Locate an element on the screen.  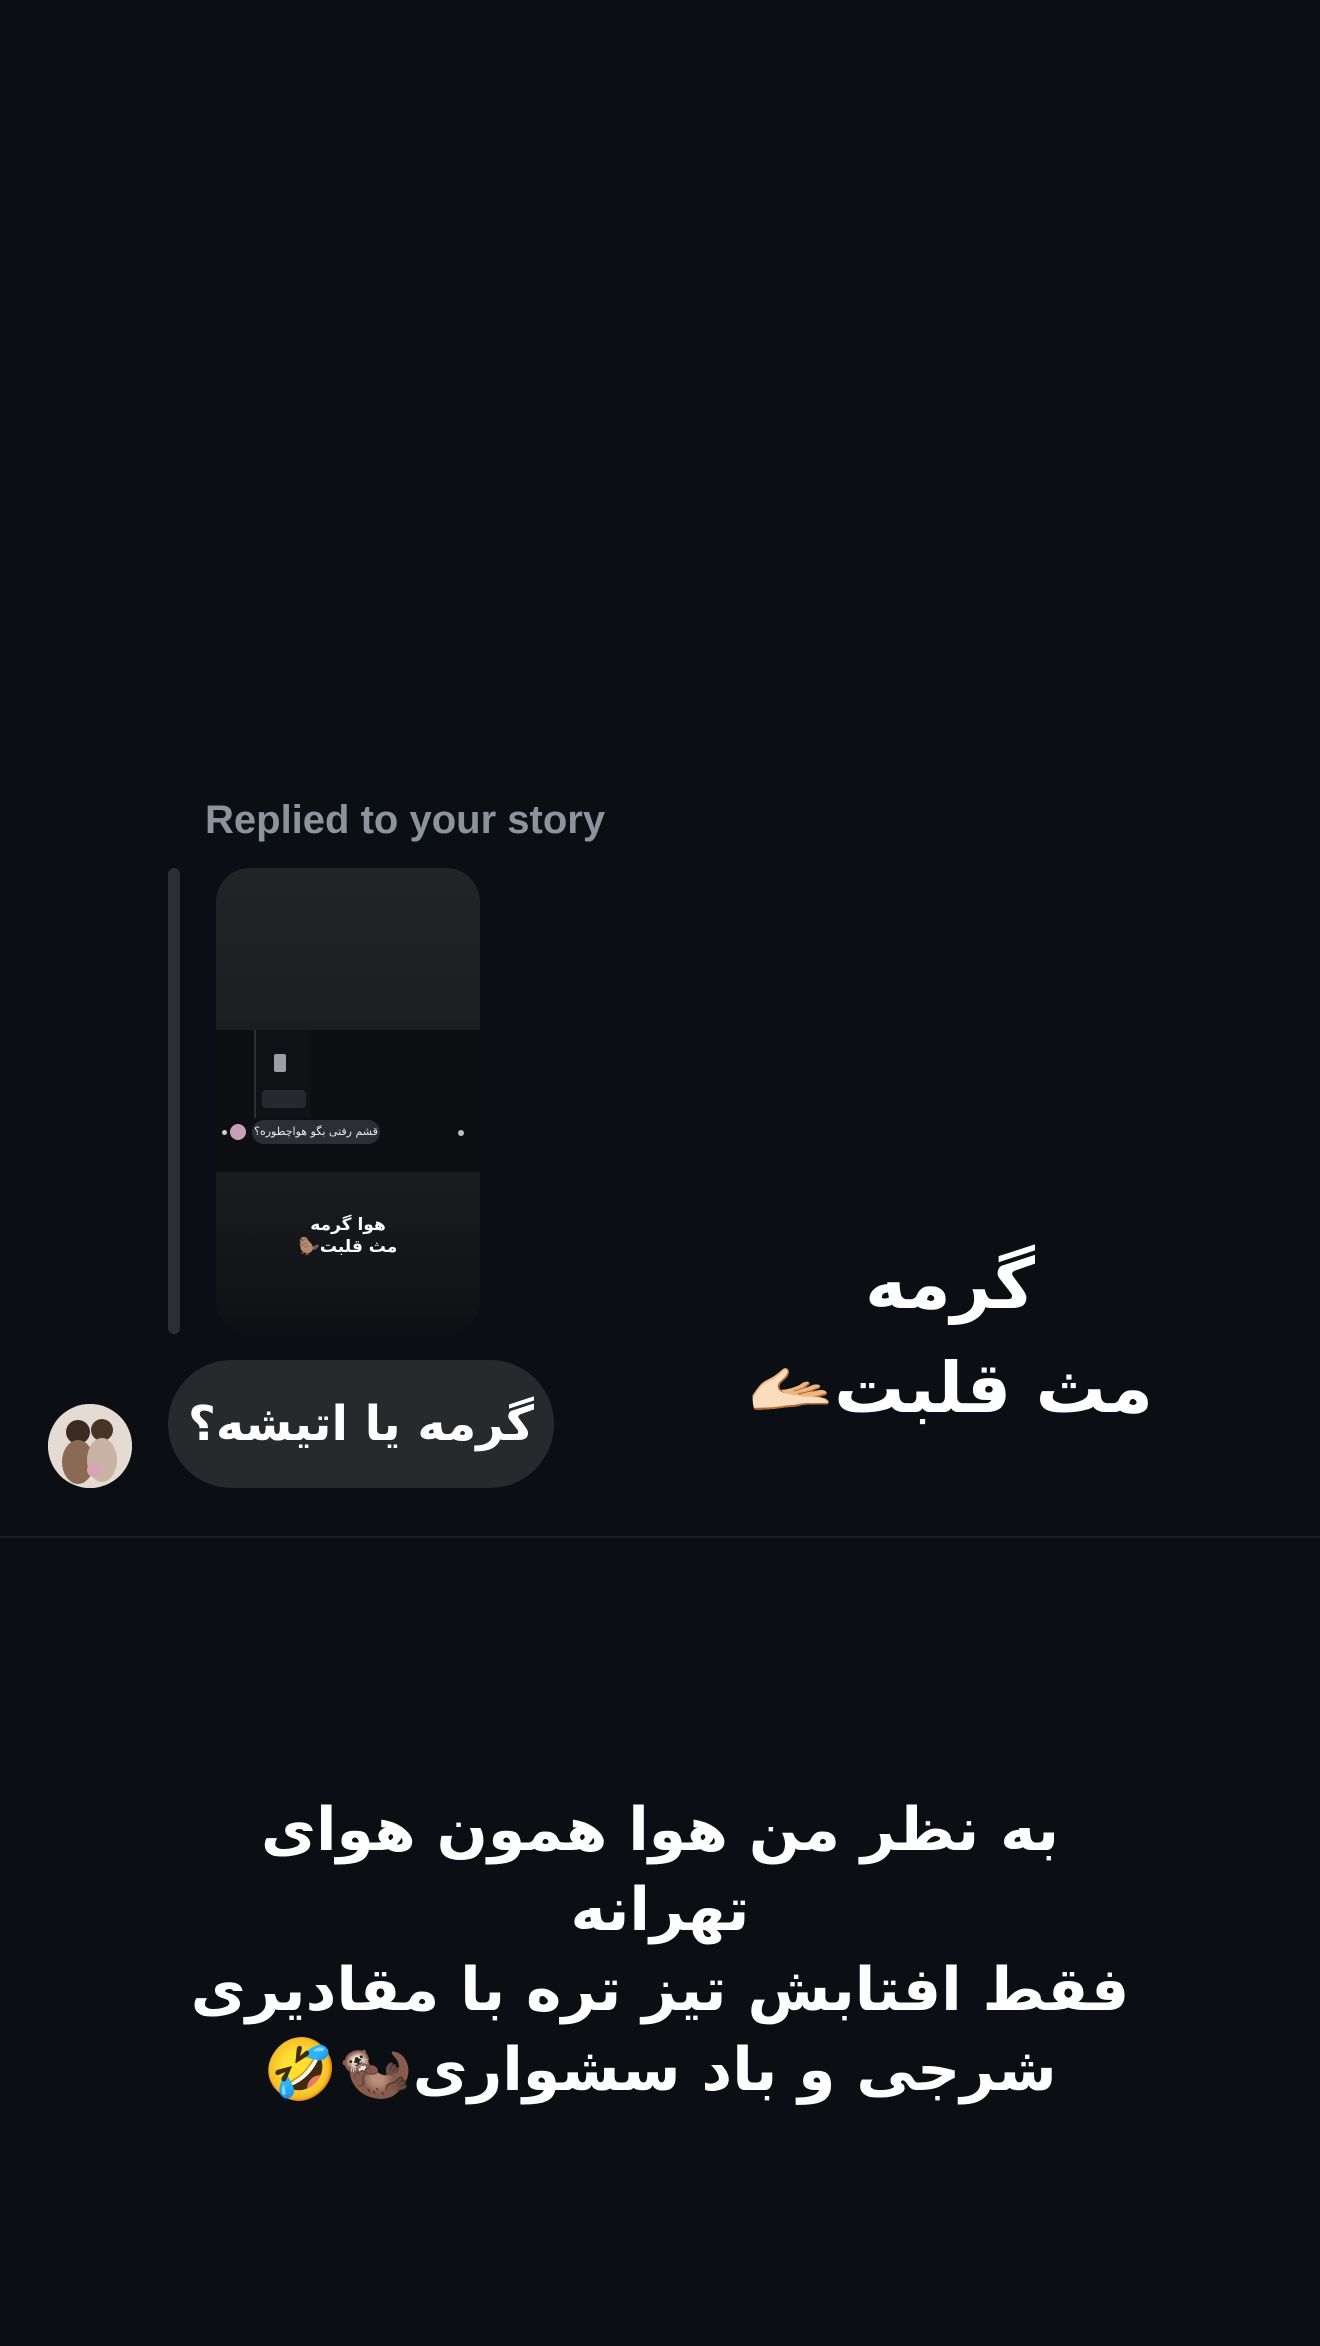
story-preview-thumbnail: قشم رفتی بگو هواچطوره؟ هوا گرمه مث قلبت🦫 is located at coordinates (348, 1101).